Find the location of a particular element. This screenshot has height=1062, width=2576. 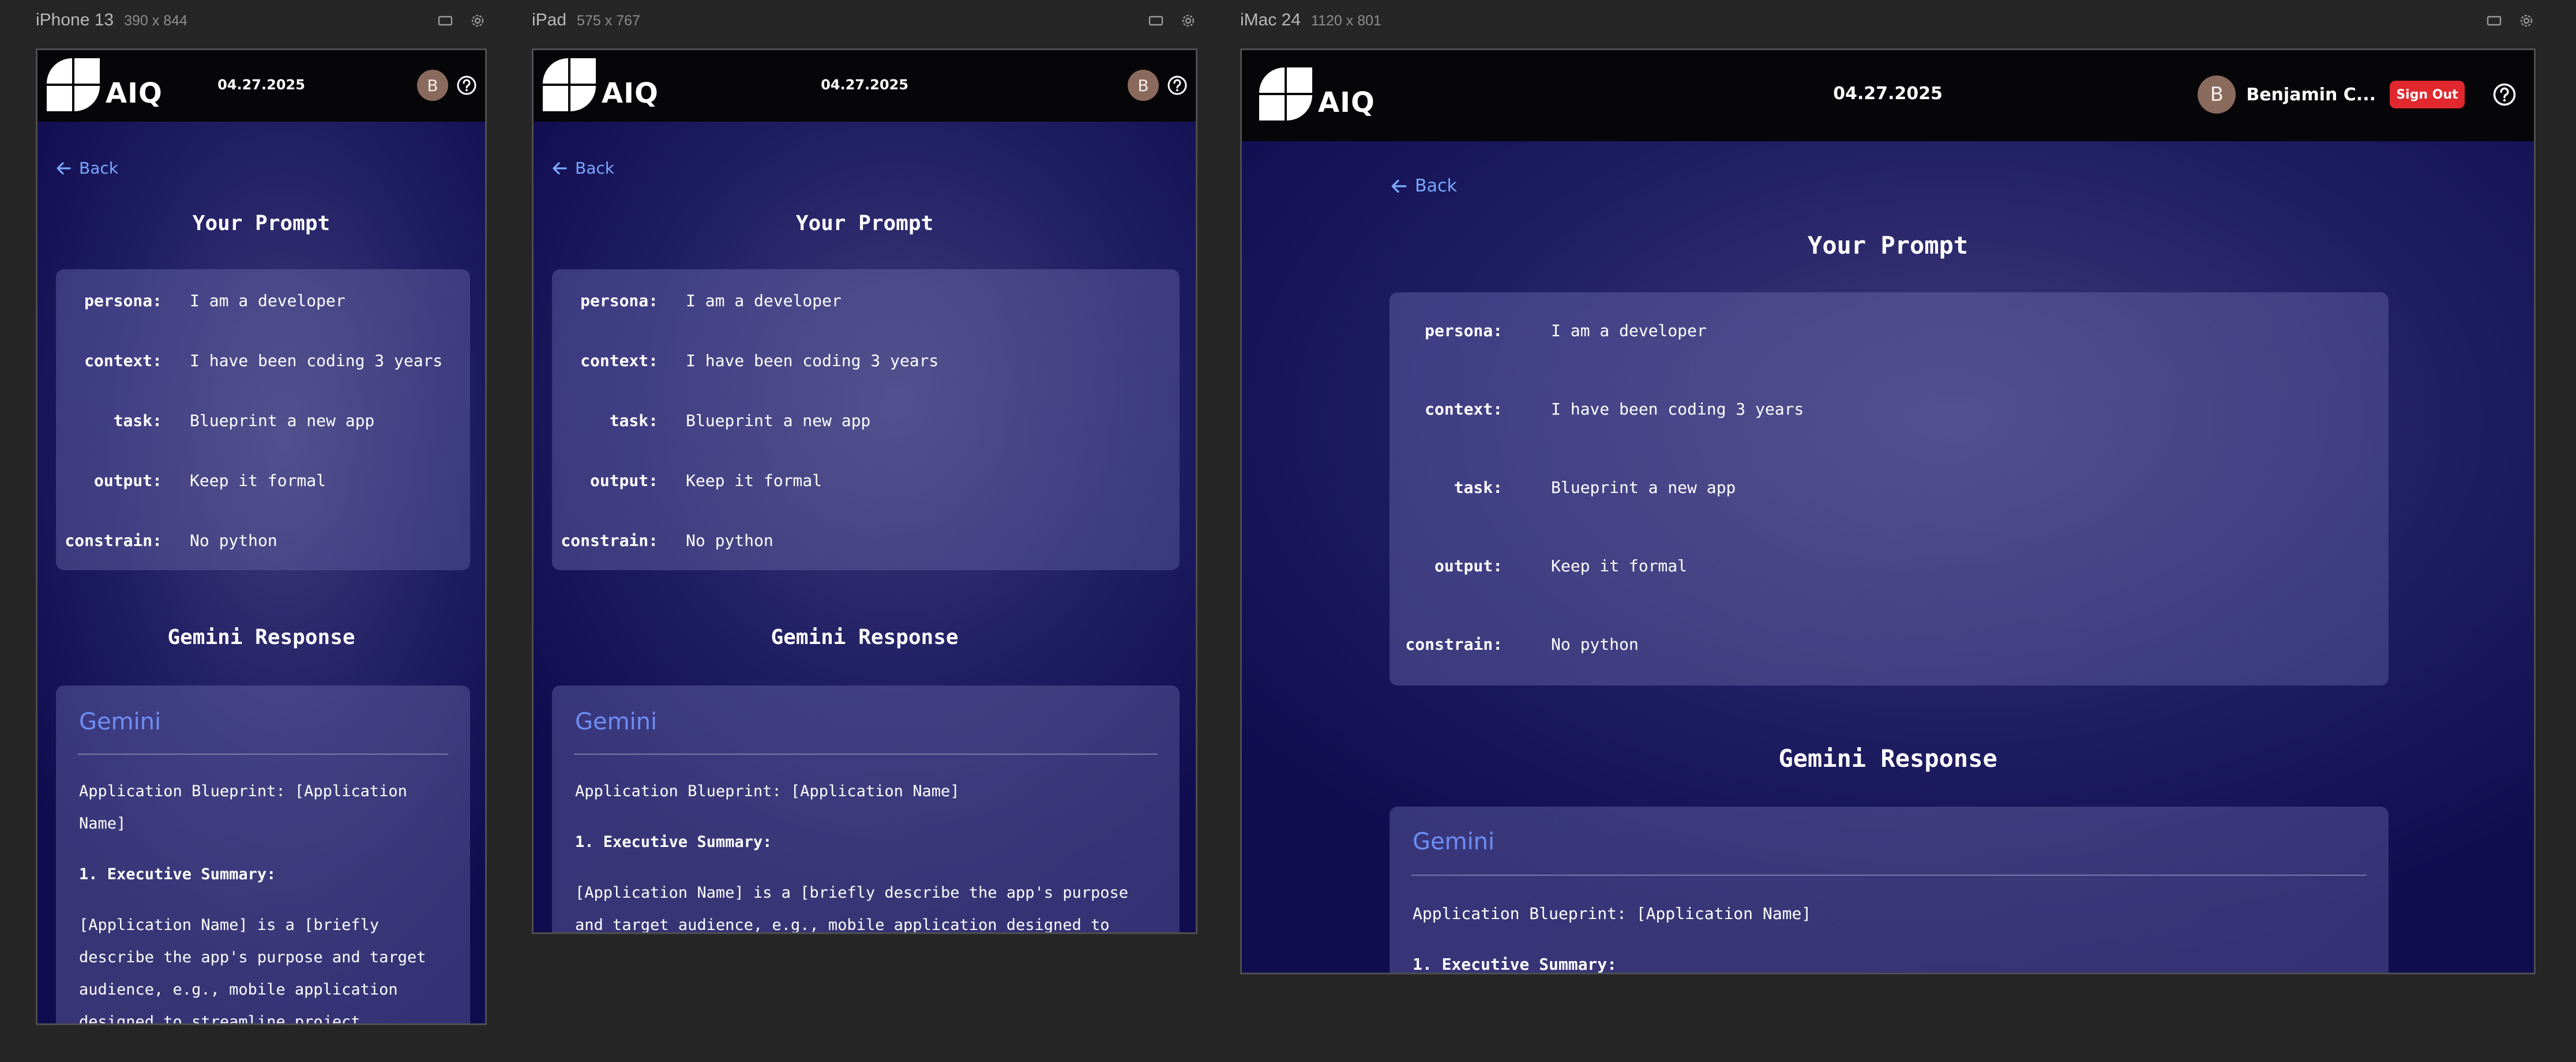

prompt-title: Your Prompt is located at coordinates (1888, 245).